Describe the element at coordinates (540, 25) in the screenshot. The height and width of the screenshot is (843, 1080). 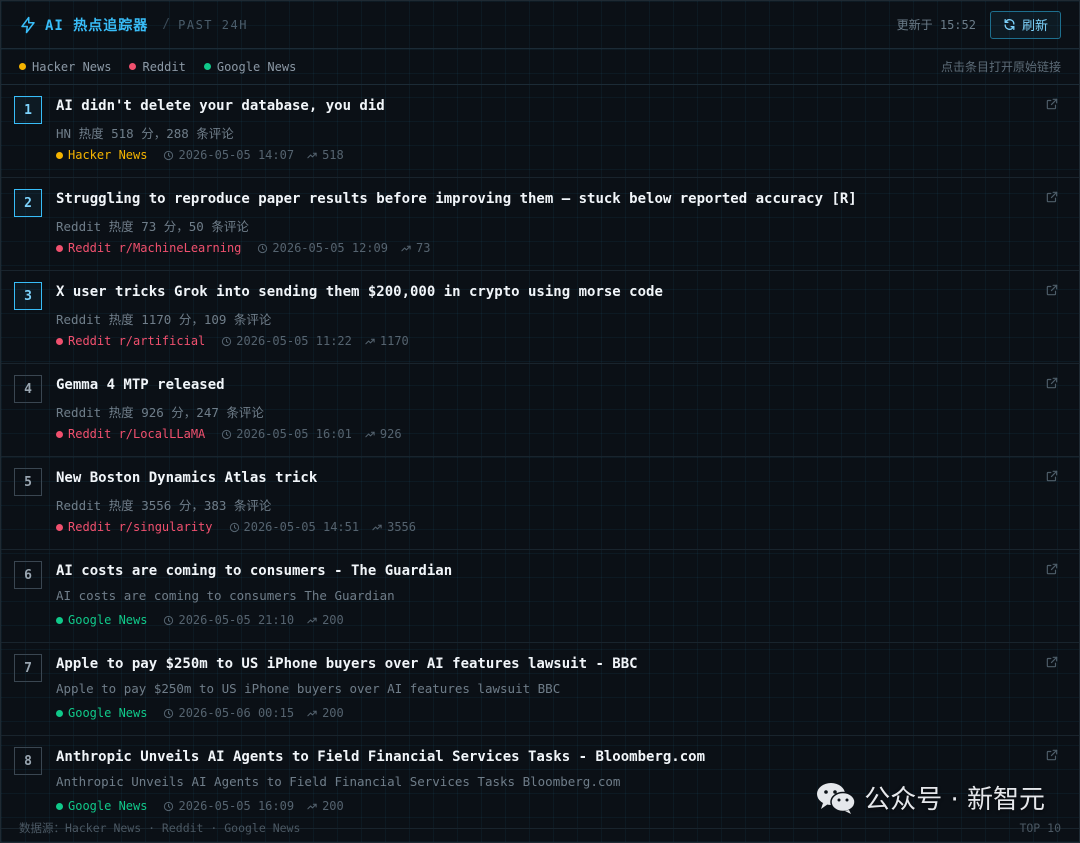
I see `header-bar: AI 热点追踪器 / PAST 24H 更新于 15:52 刷新` at that location.